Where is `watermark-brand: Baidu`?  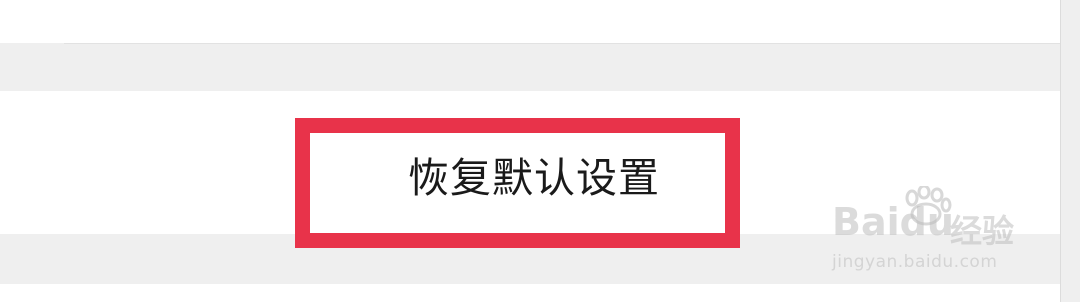 watermark-brand: Baidu is located at coordinates (893, 222).